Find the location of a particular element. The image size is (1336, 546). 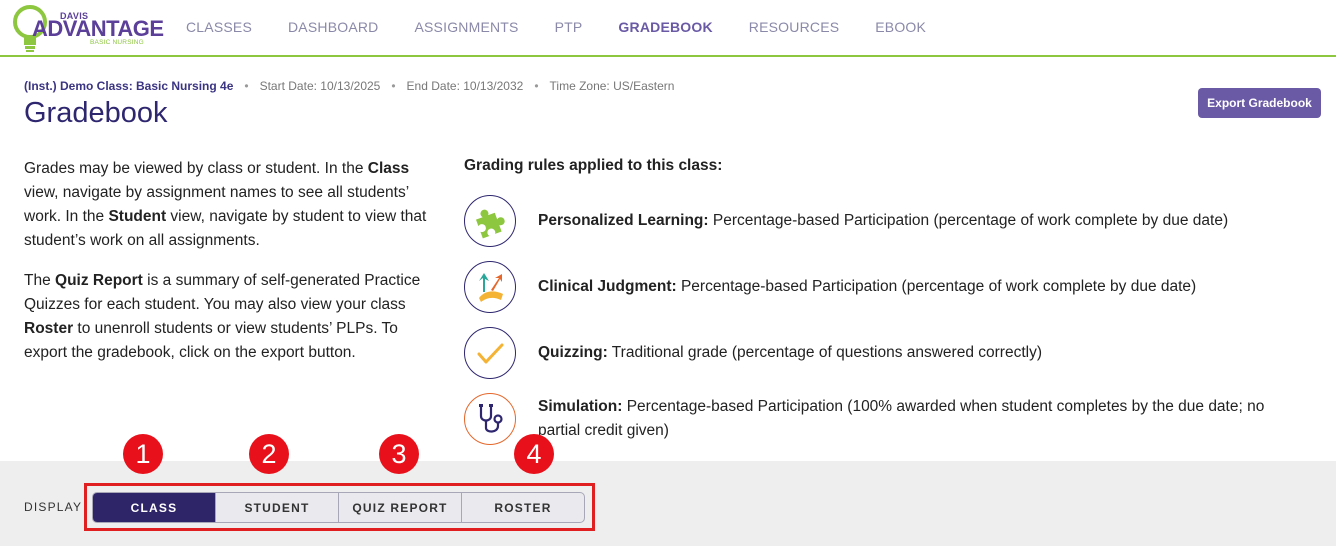

rule-name: Quizzing: is located at coordinates (573, 352).